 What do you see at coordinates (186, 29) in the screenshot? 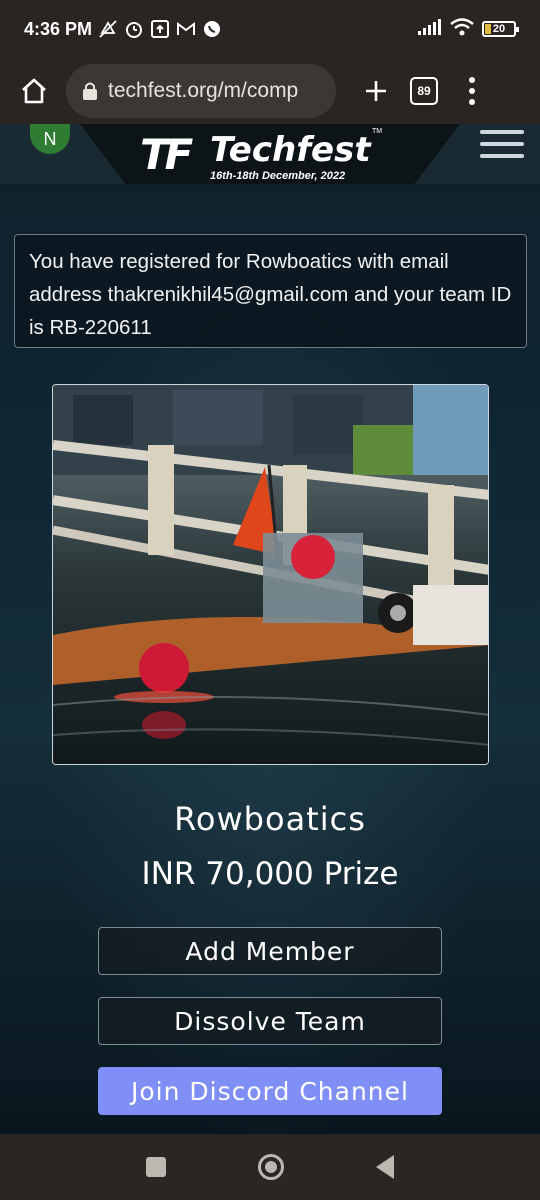
I see `gmail-icon` at bounding box center [186, 29].